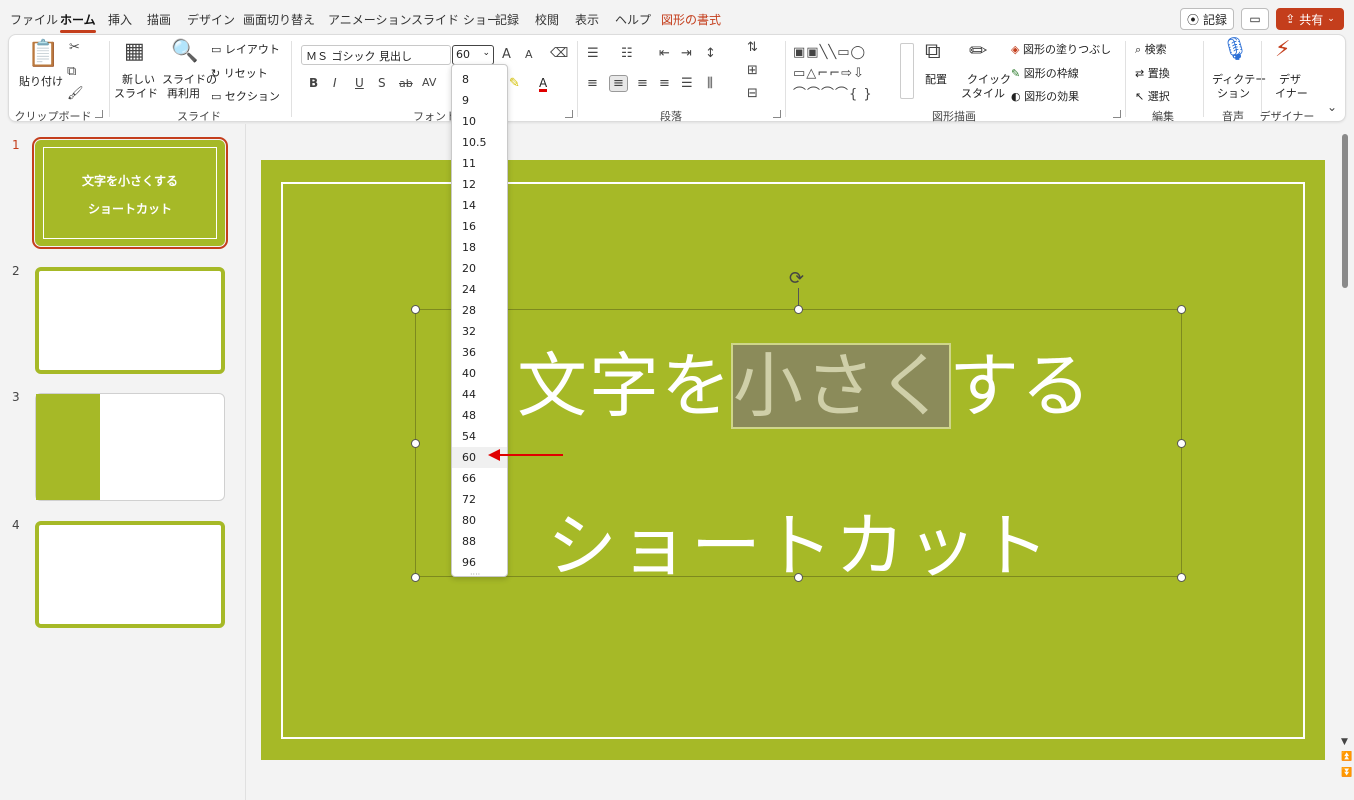 Image resolution: width=1354 pixels, height=800 pixels. What do you see at coordinates (1152, 96) in the screenshot?
I see `select-button: ↖ 選択` at bounding box center [1152, 96].